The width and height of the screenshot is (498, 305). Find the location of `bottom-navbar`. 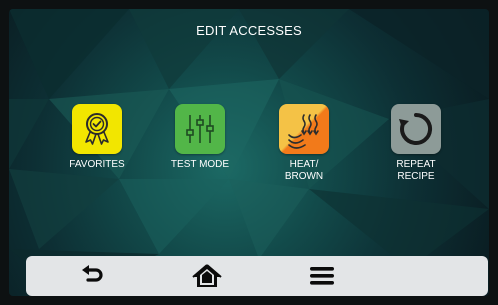

bottom-navbar is located at coordinates (257, 276).